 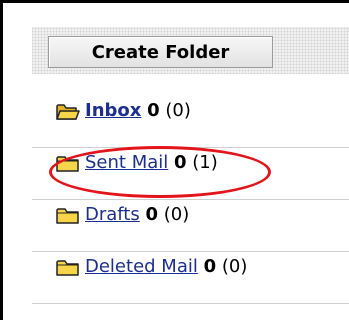 I want to click on folder-link-drafts: Drafts, so click(x=112, y=214).